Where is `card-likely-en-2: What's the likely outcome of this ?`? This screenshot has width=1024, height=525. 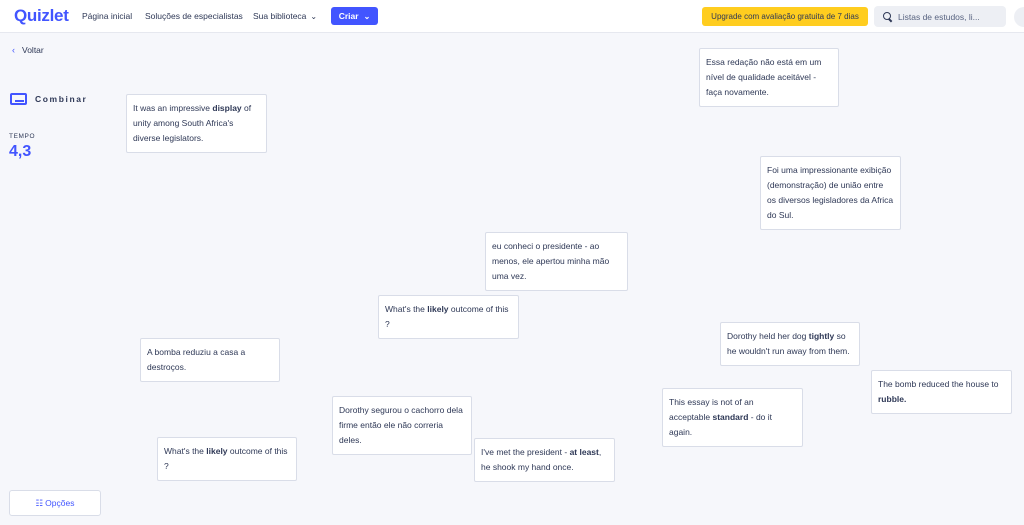 card-likely-en-2: What's the likely outcome of this ? is located at coordinates (227, 459).